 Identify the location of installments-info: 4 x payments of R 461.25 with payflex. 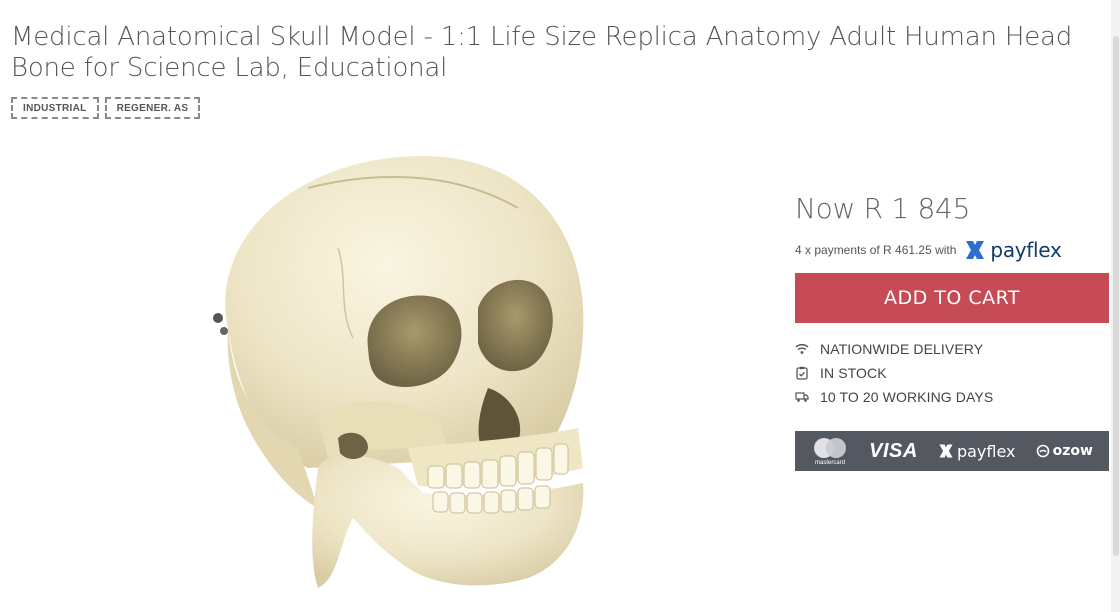
(952, 250).